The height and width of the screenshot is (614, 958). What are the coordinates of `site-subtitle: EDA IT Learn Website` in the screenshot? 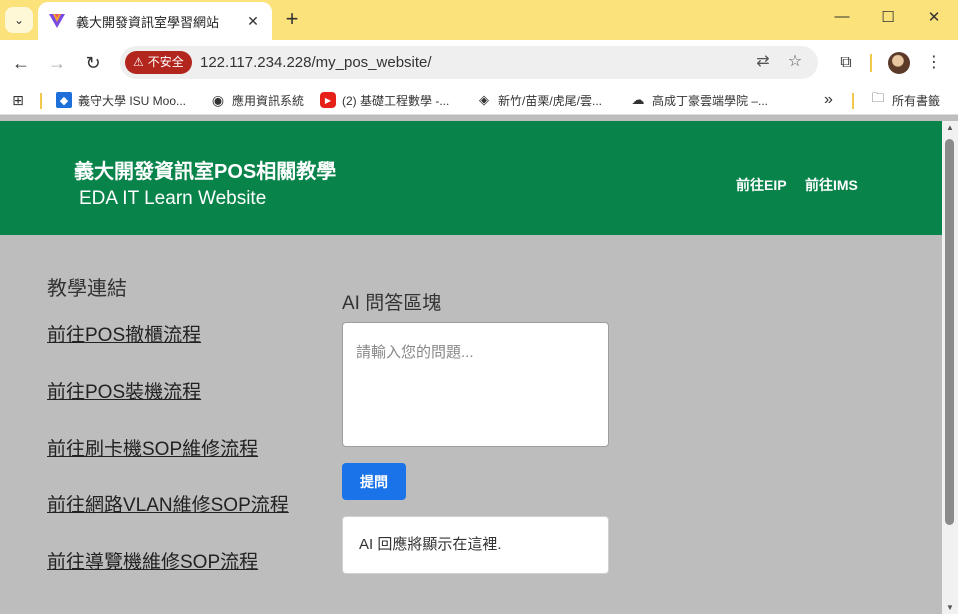 It's located at (173, 198).